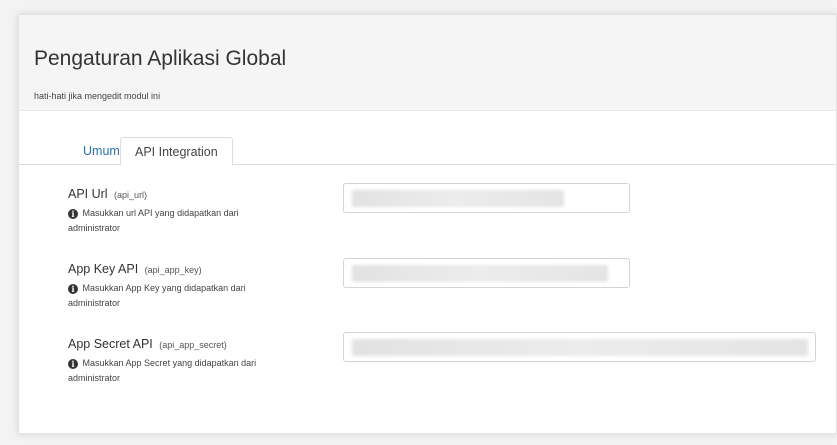 The width and height of the screenshot is (837, 445). Describe the element at coordinates (427, 145) in the screenshot. I see `tab-bar: Umum API Integration` at that location.